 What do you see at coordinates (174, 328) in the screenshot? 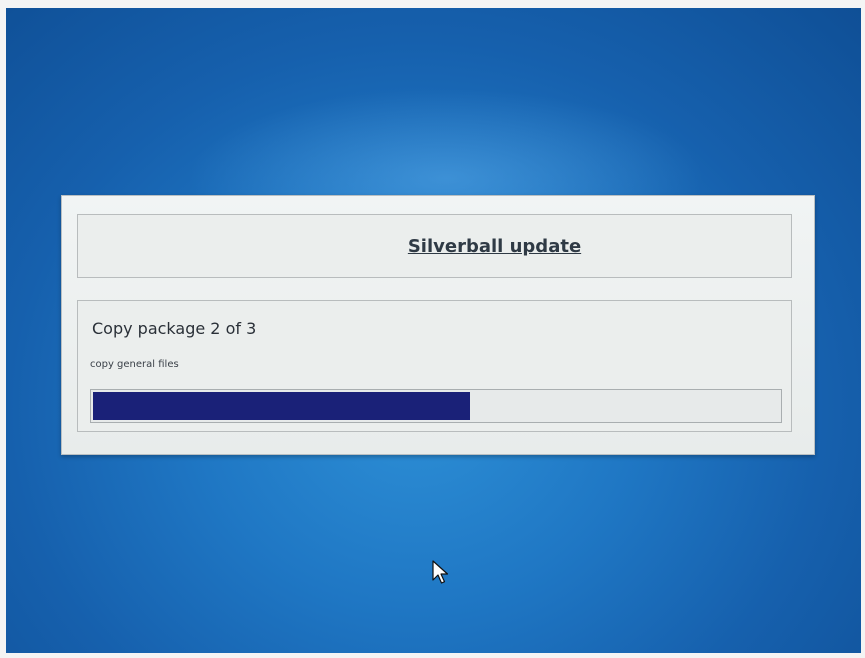
I see `package-status-text: Copy package 2 of 3` at bounding box center [174, 328].